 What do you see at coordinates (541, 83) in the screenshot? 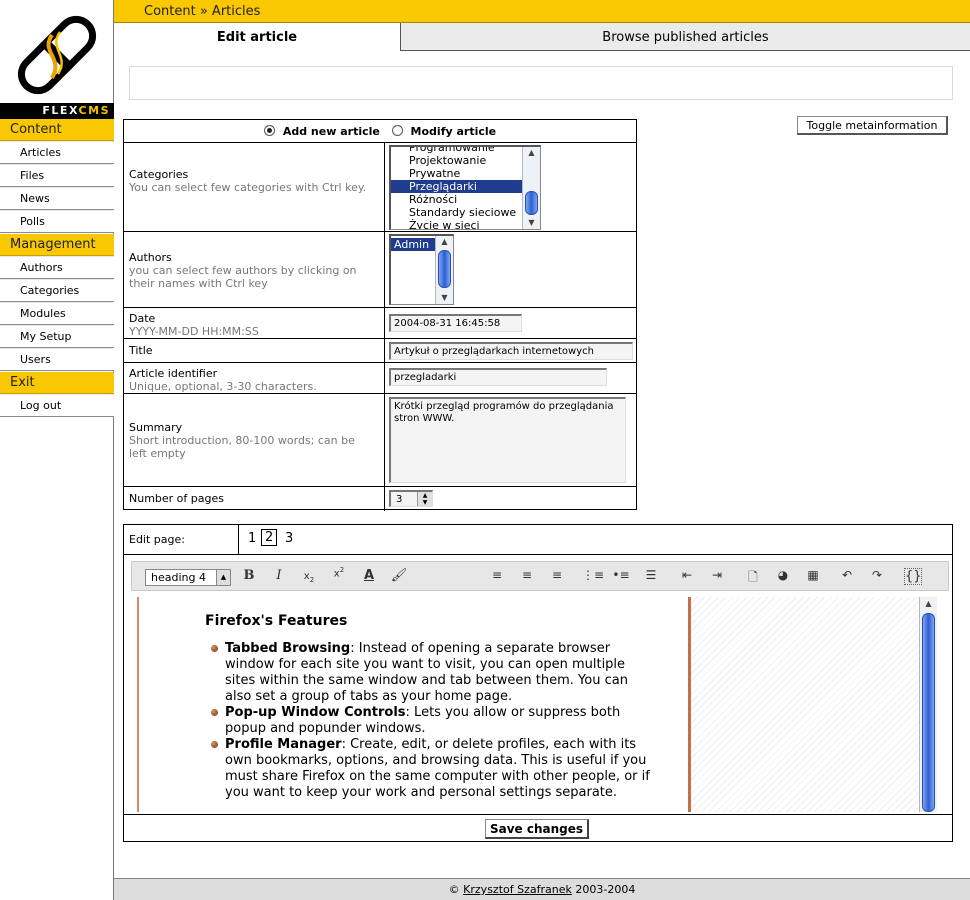
I see `message-area` at bounding box center [541, 83].